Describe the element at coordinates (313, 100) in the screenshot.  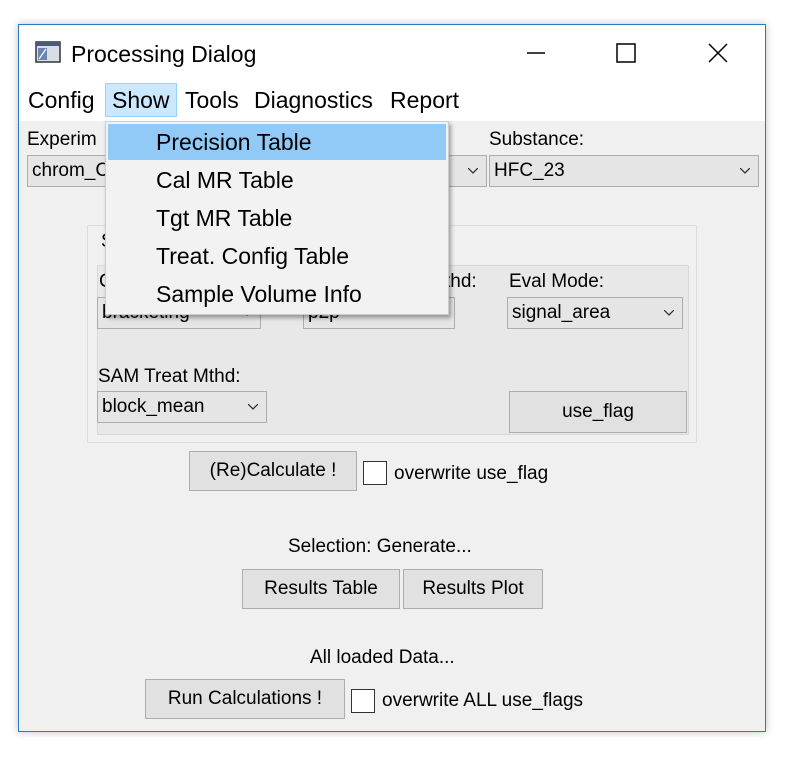
I see `menu-diagnostics: Diagnostics` at that location.